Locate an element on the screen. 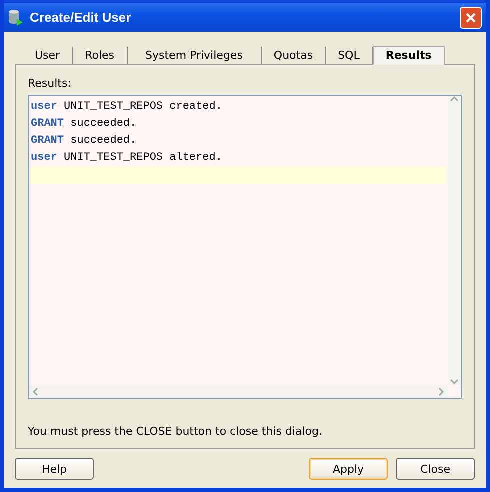  dialog-button: Help is located at coordinates (54, 469).